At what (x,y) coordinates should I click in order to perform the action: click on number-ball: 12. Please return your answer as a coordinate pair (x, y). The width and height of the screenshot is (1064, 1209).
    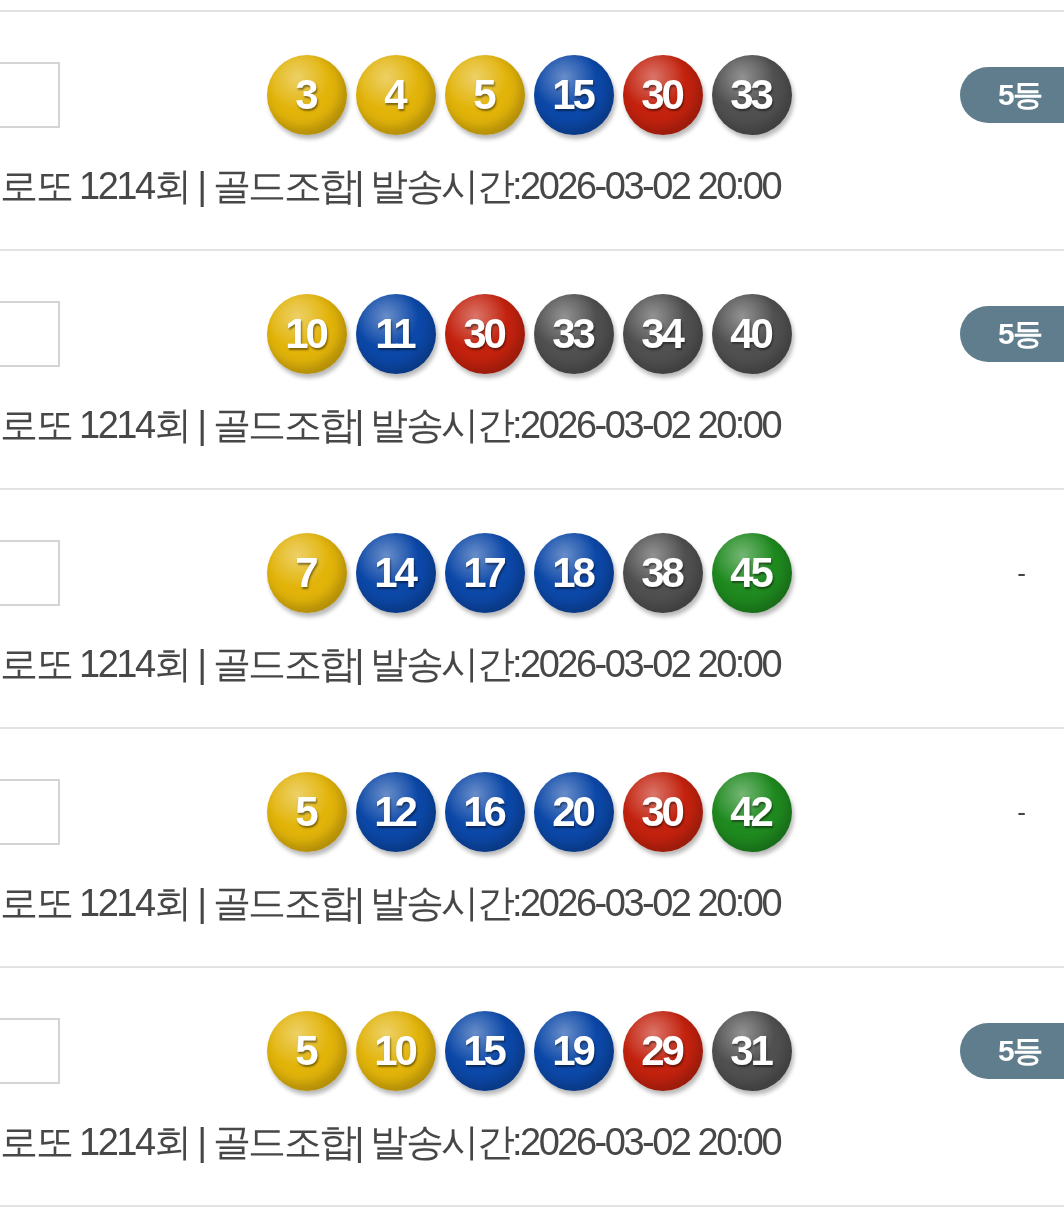
    Looking at the image, I should click on (396, 812).